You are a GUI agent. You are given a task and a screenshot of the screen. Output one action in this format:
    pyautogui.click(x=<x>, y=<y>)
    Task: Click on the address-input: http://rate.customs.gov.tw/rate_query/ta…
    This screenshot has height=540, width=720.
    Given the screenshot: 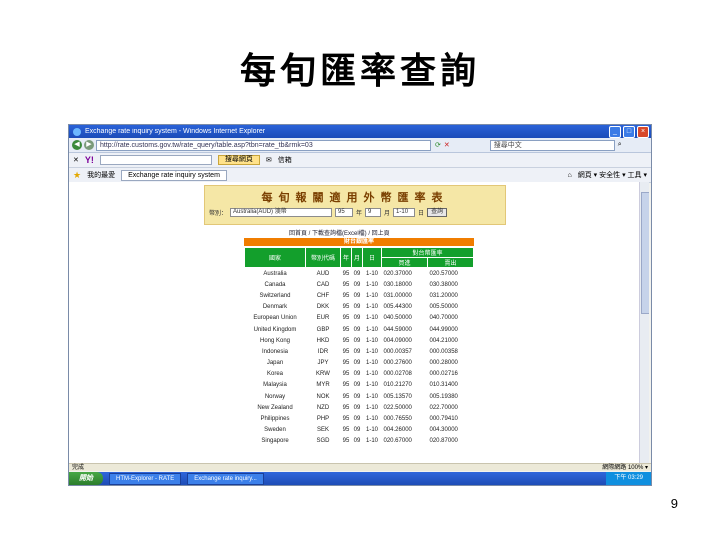 What is the action you would take?
    pyautogui.click(x=263, y=145)
    